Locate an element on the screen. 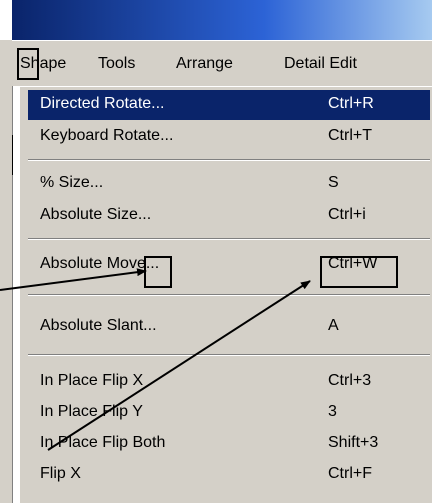 This screenshot has height=503, width=432. menu-item-shortcut: A is located at coordinates (333, 325).